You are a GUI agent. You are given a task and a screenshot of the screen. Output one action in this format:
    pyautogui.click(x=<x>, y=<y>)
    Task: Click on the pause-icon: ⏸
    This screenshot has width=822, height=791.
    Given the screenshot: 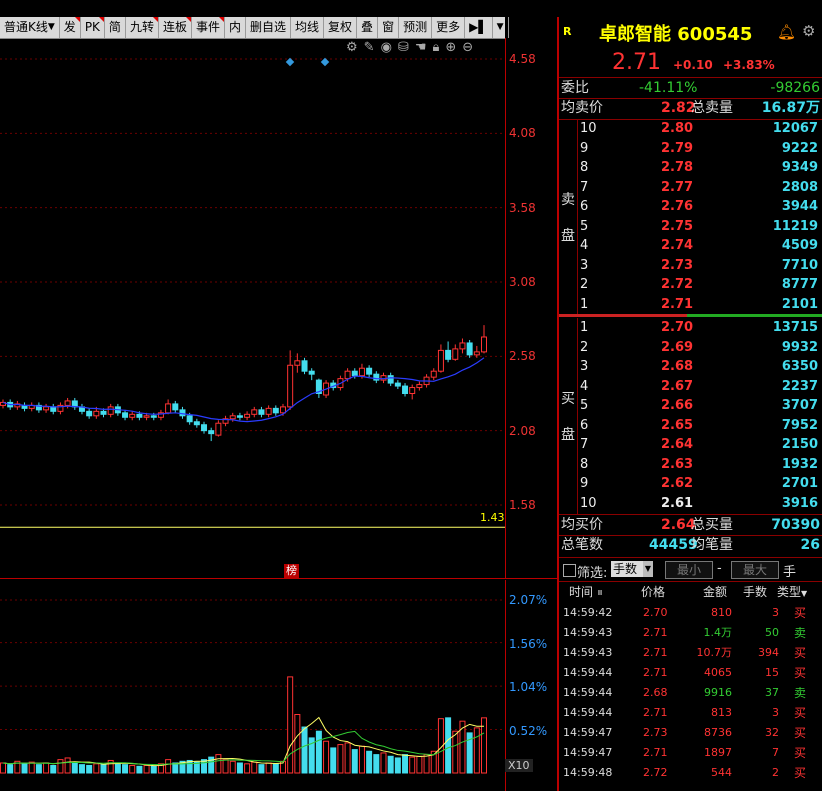 What is the action you would take?
    pyautogui.click(x=600, y=592)
    